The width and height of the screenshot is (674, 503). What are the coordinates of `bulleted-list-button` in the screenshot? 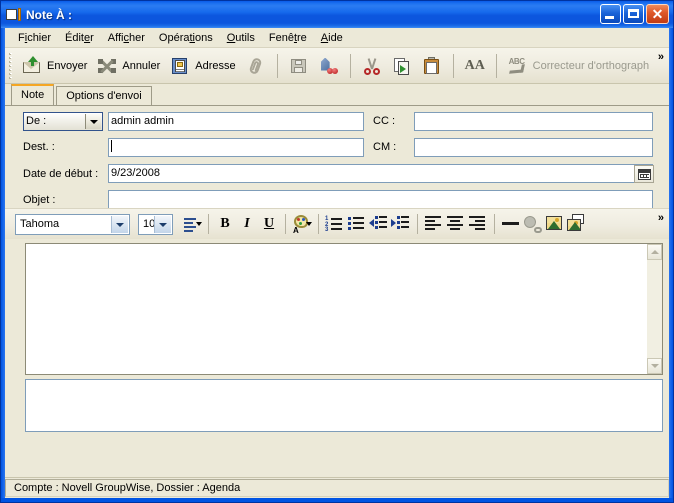 It's located at (357, 224).